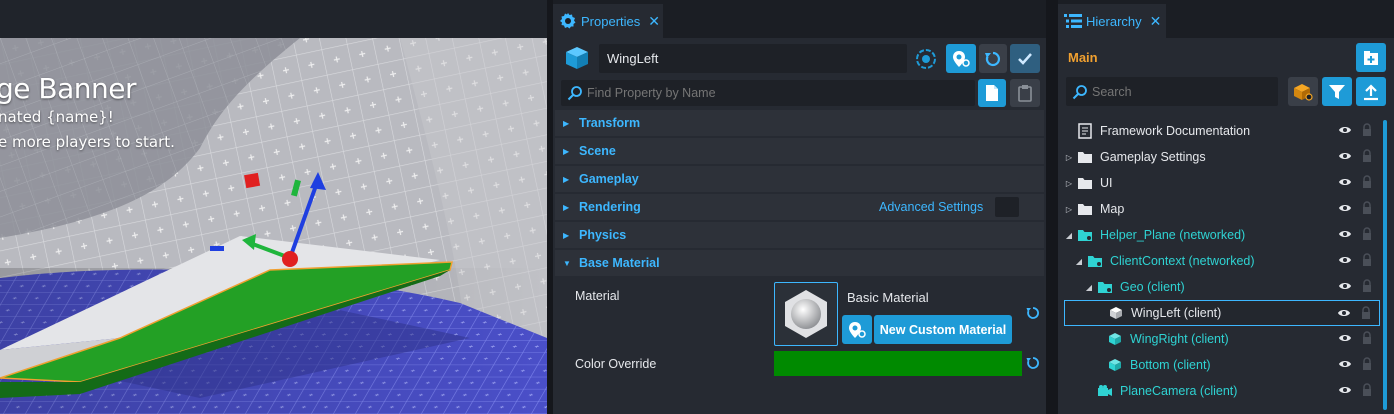  Describe the element at coordinates (1179, 339) in the screenshot. I see `hierarchy-item-label: WingRight (client)` at that location.